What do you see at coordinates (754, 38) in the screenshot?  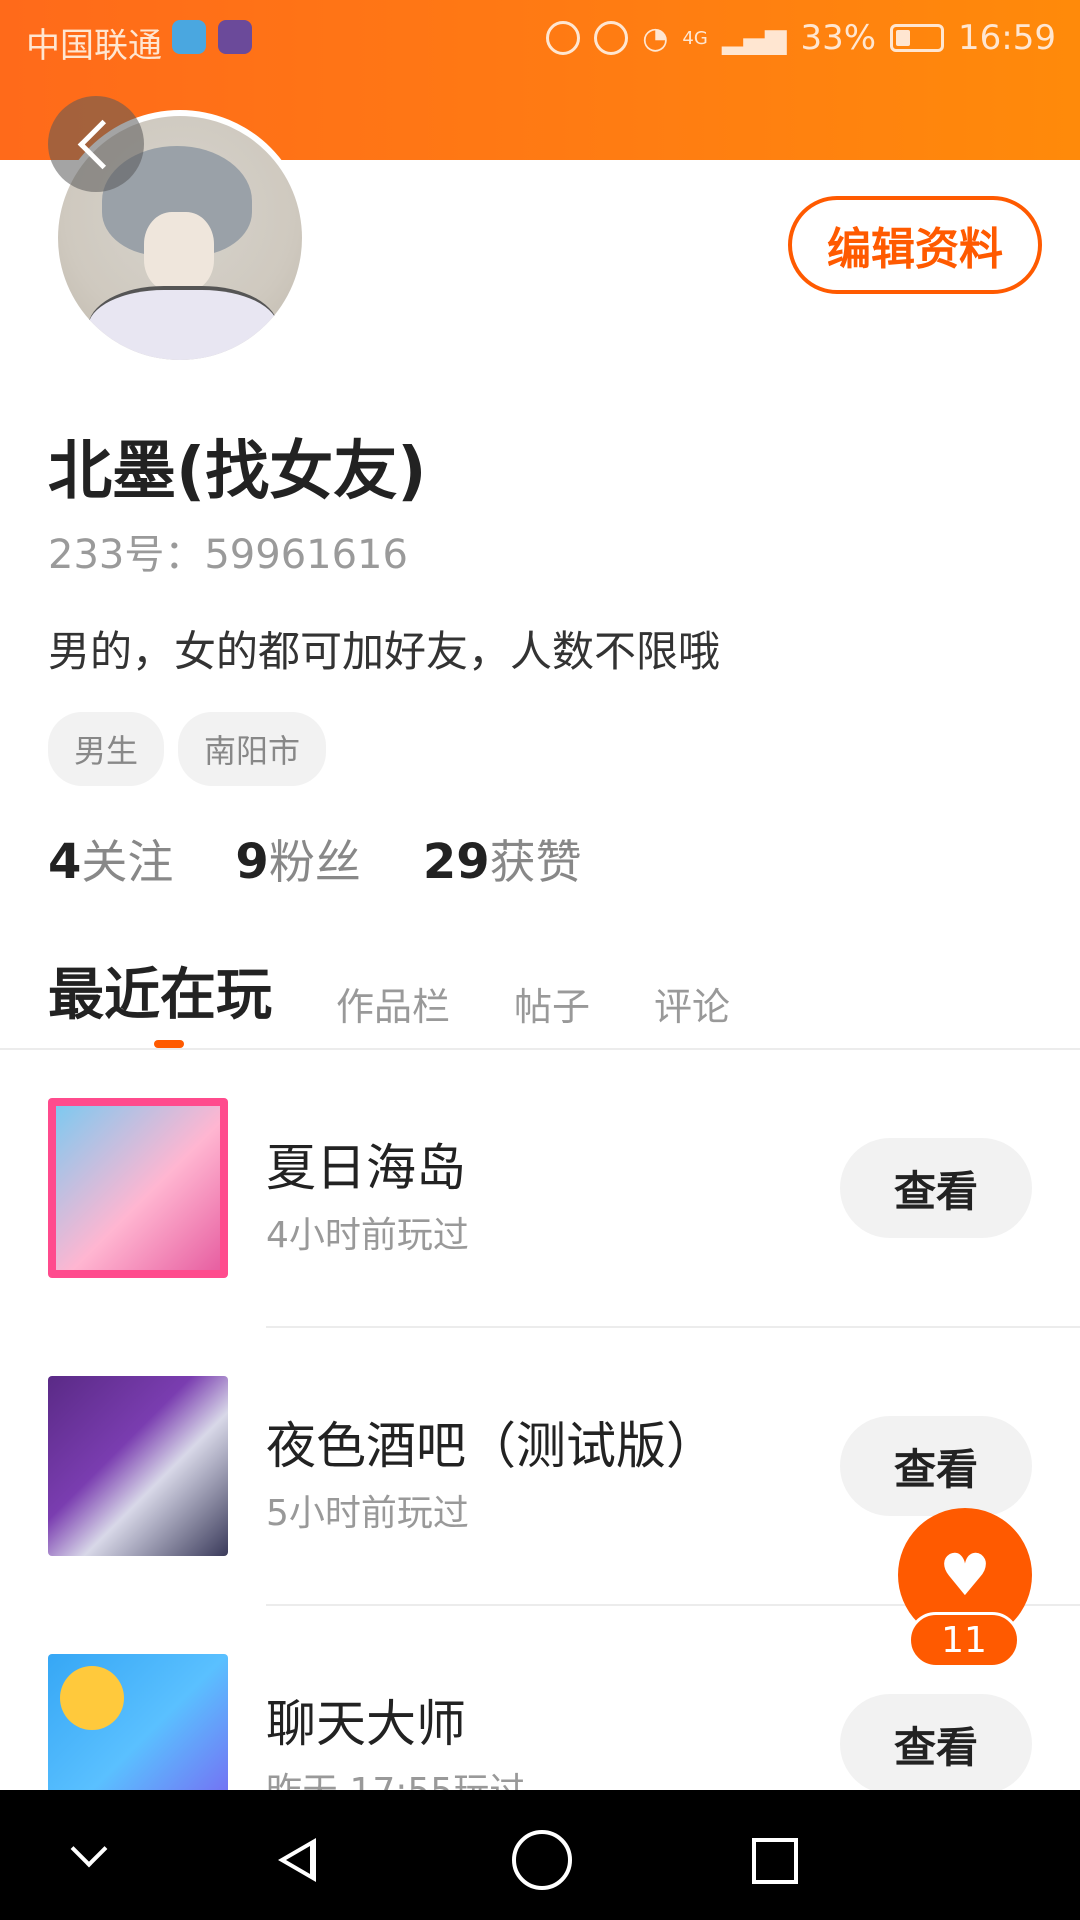 I see `signal-icon: ▂▄▆` at bounding box center [754, 38].